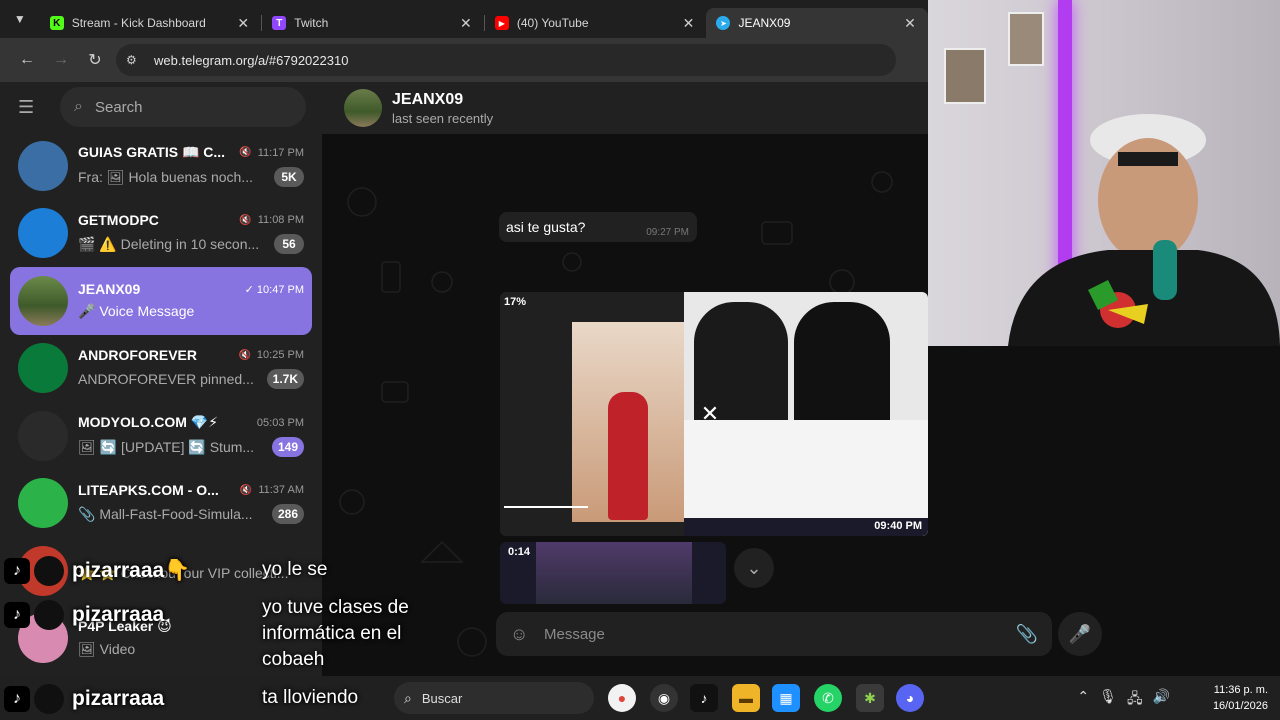  I want to click on microphone-icon: 🎙, so click(1108, 700).